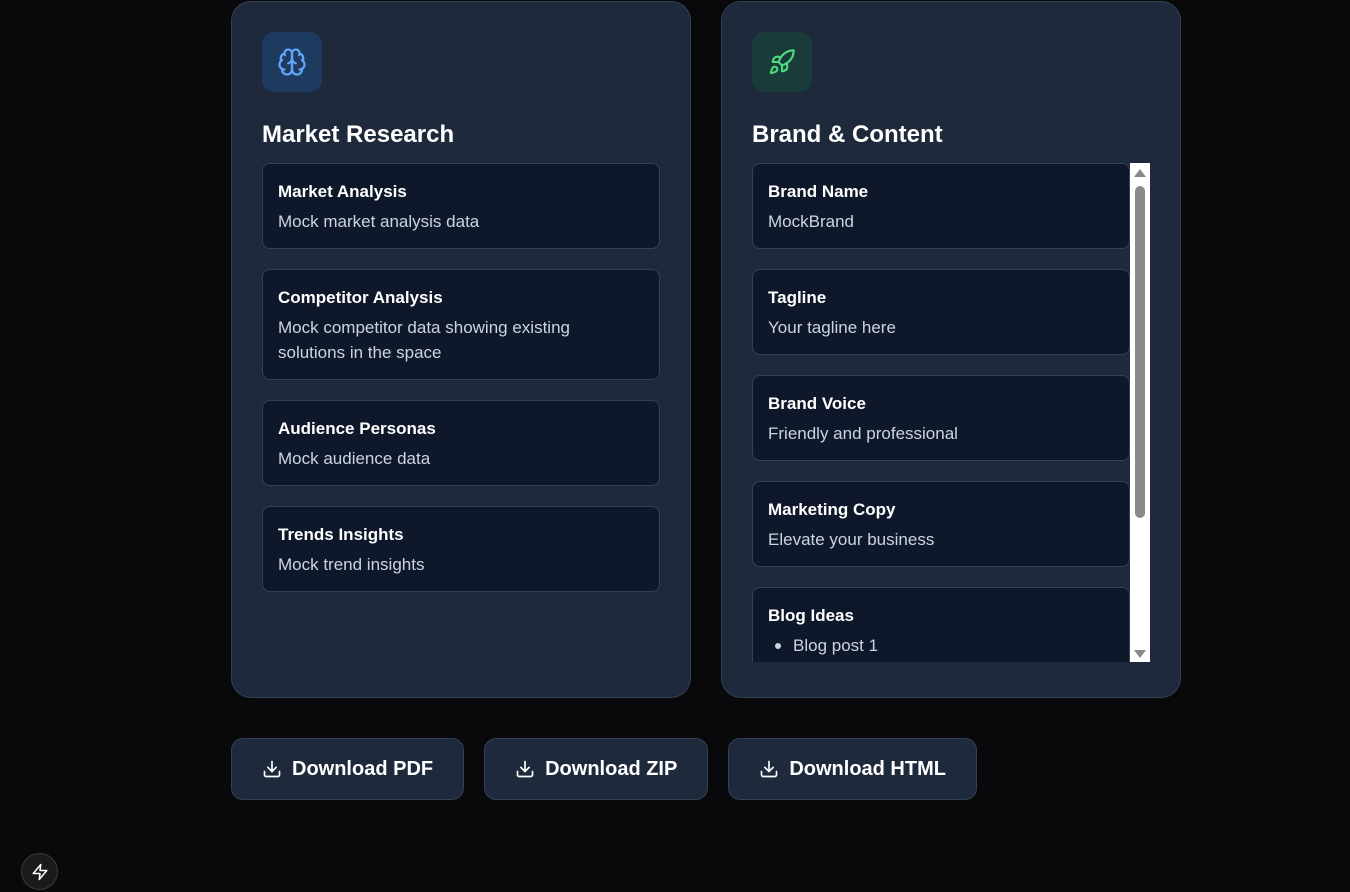  Describe the element at coordinates (817, 403) in the screenshot. I see `card-title: Brand Voice` at that location.